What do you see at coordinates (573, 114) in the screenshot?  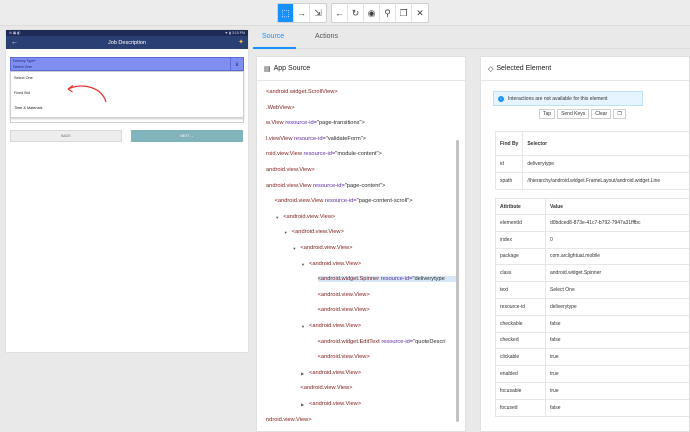 I see `send-keys-button: Send Keys` at bounding box center [573, 114].